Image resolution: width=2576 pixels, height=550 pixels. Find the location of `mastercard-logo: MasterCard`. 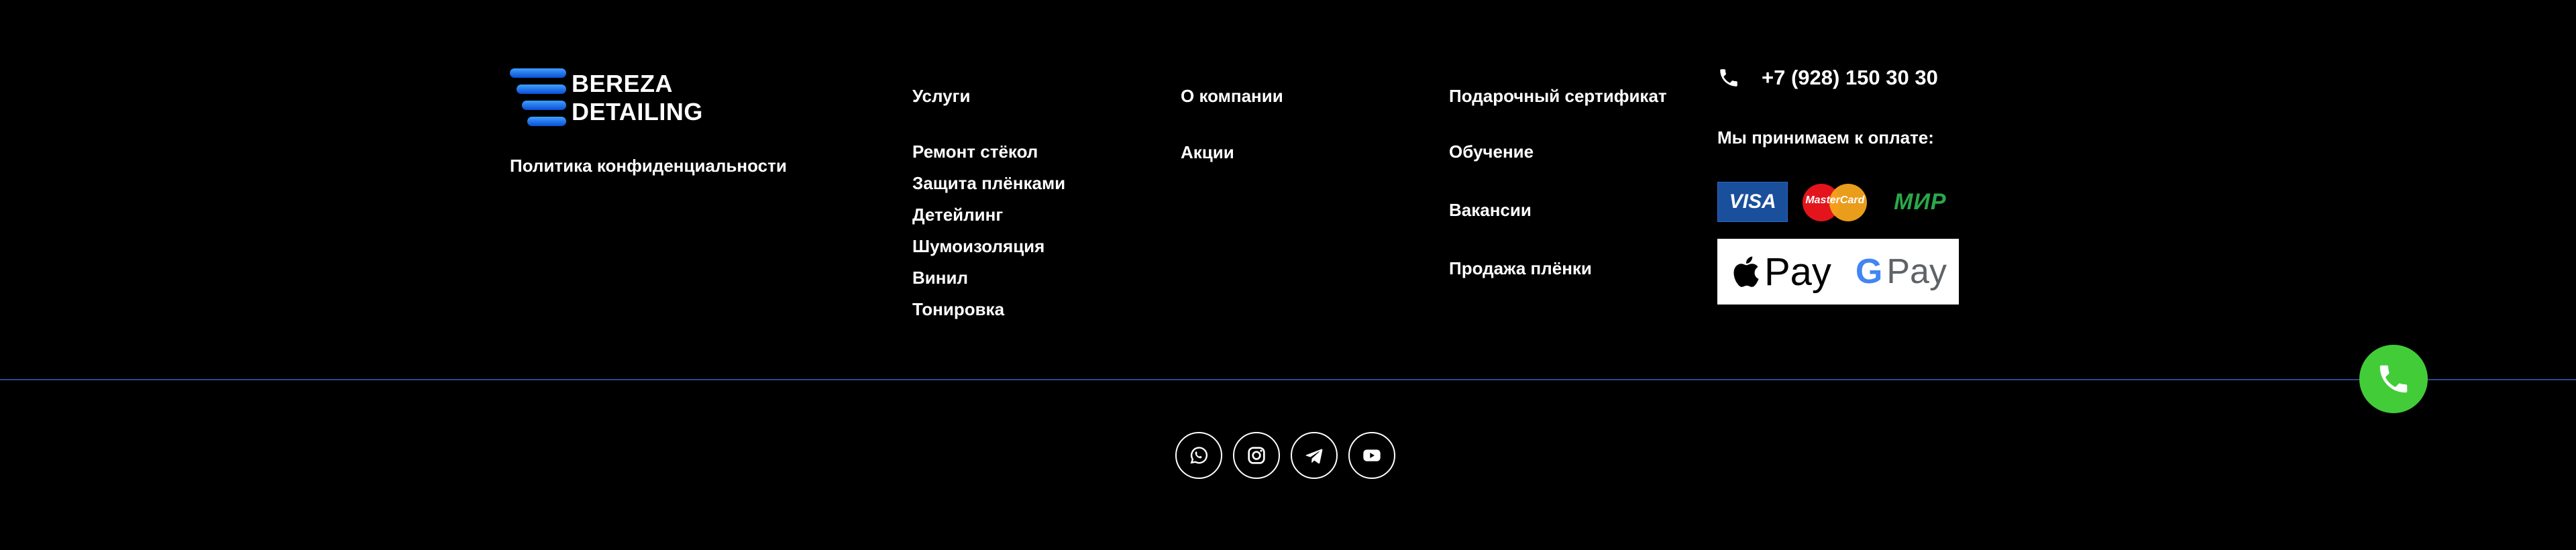

mastercard-logo: MasterCard is located at coordinates (1835, 202).